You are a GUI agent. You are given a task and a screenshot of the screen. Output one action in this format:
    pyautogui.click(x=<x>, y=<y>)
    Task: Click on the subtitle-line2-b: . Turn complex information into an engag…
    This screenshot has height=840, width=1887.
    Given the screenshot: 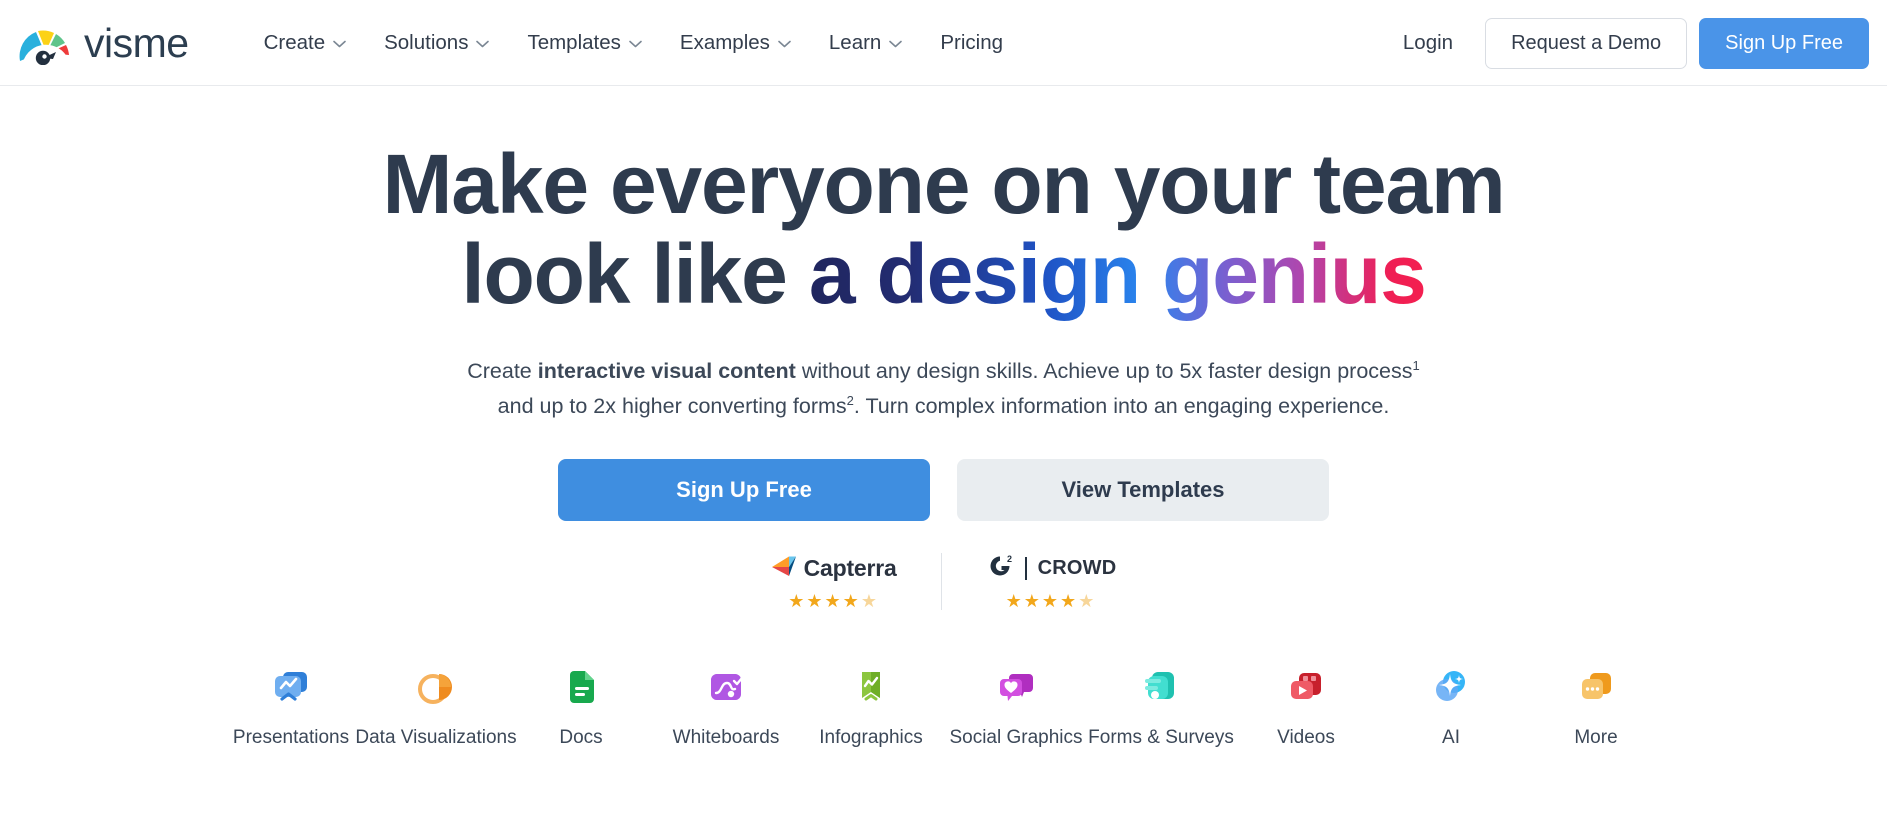 What is the action you would take?
    pyautogui.click(x=1121, y=405)
    